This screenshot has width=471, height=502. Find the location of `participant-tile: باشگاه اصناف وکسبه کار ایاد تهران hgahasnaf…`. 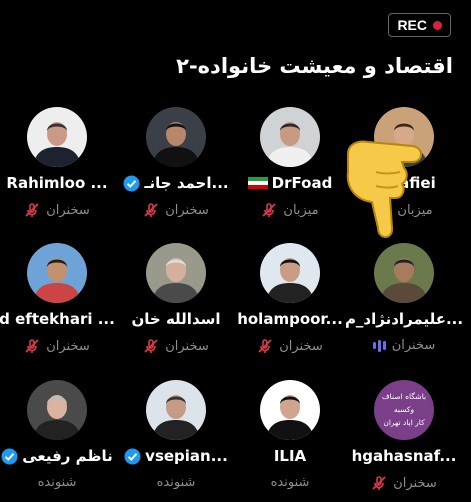

participant-tile: باشگاه اصناف وکسبه کار ایاد تهران hgahasnaf… is located at coordinates (404, 441).